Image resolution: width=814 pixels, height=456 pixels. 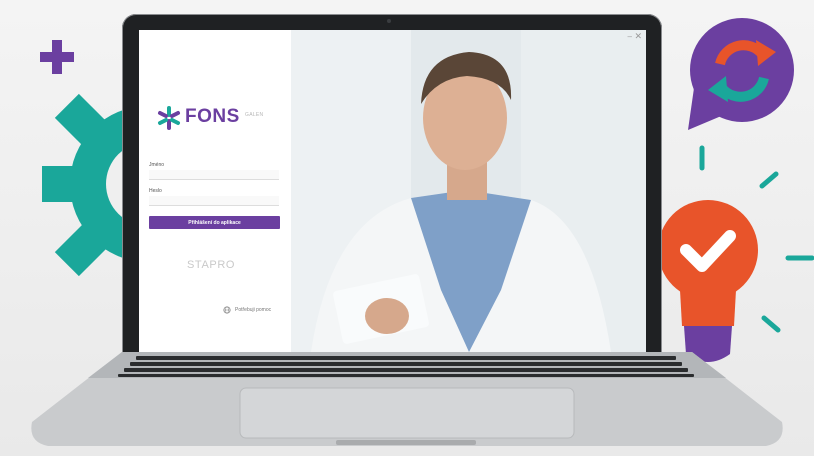 What do you see at coordinates (741, 74) in the screenshot?
I see `refresh-bubble-icon` at bounding box center [741, 74].